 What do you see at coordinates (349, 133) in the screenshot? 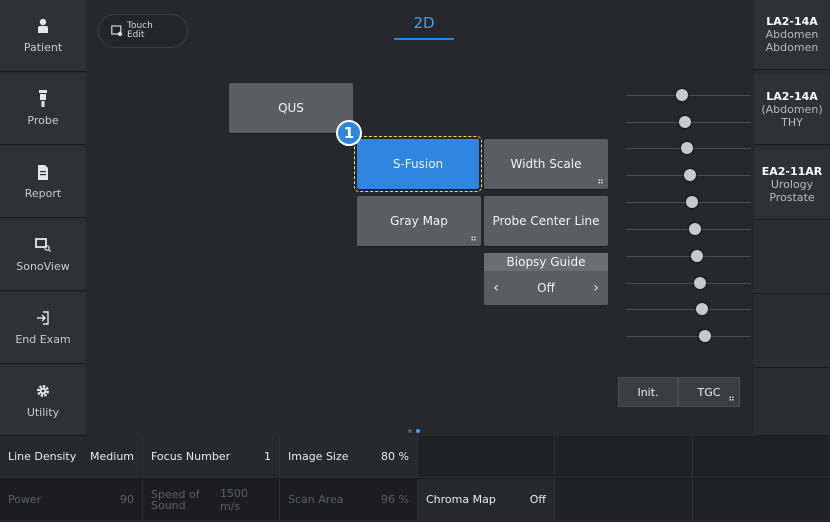
I see `step-badge: 1` at bounding box center [349, 133].